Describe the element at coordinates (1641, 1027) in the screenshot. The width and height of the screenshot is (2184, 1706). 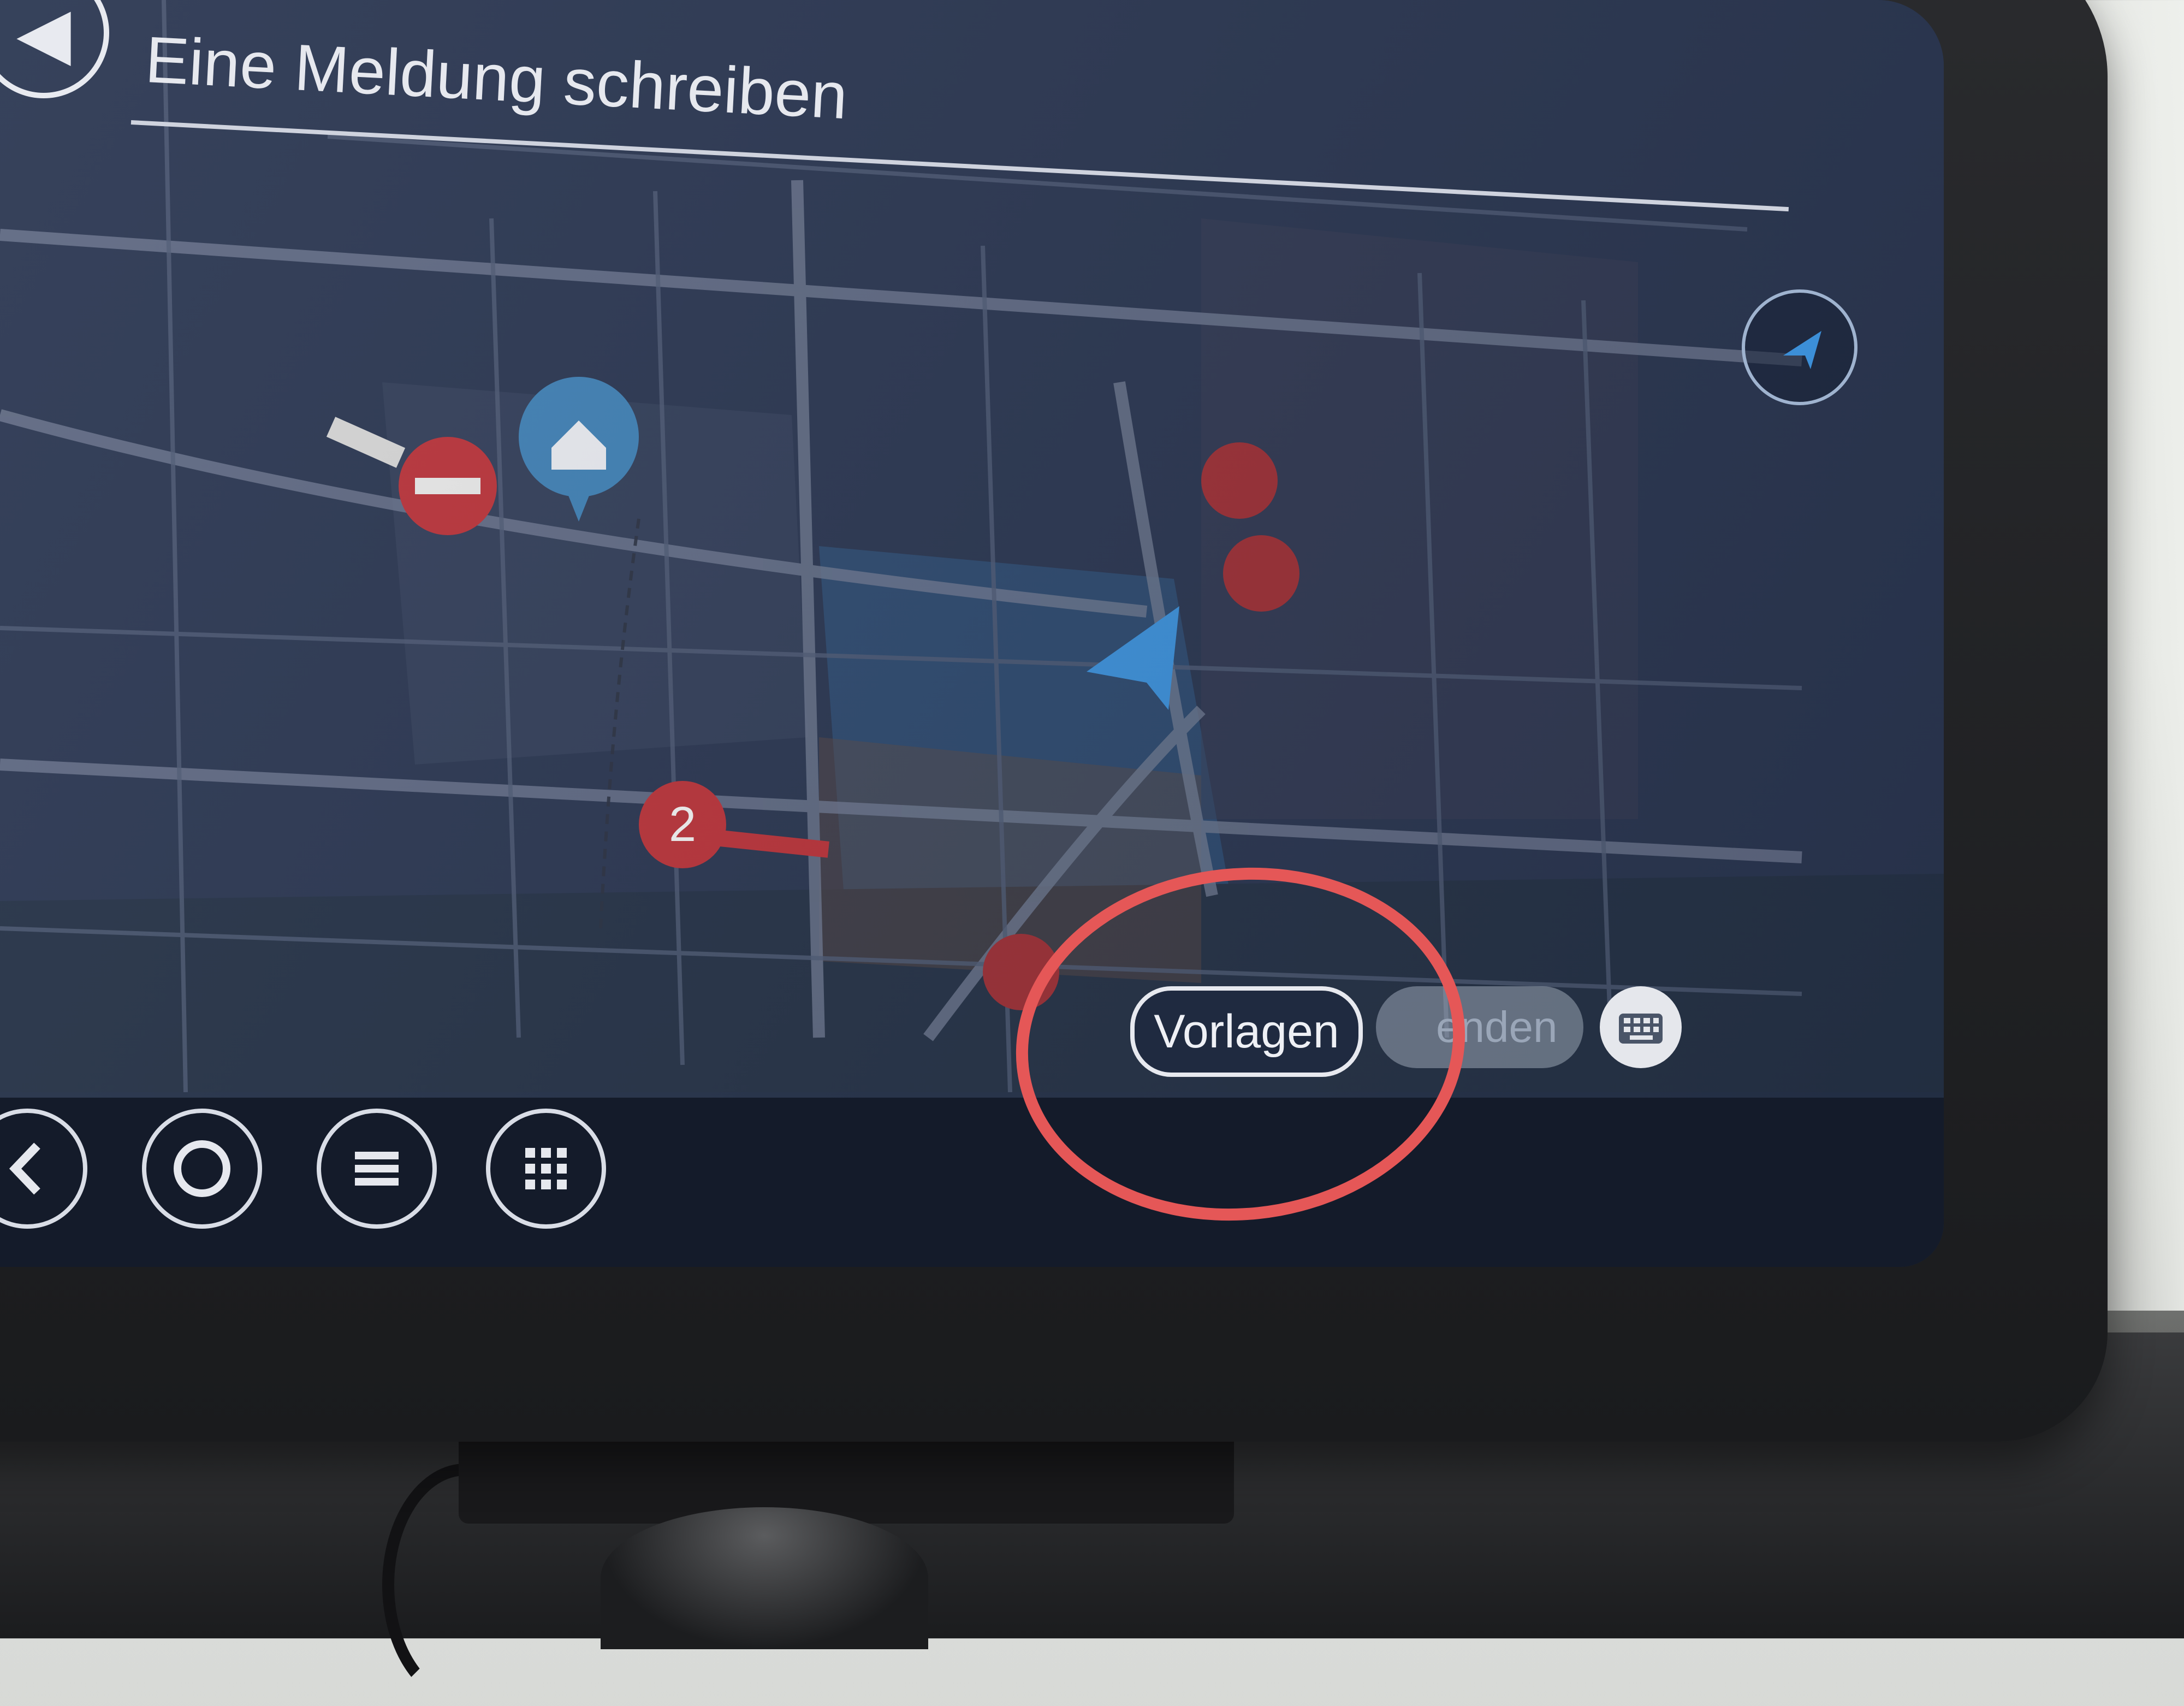
I see `keyboard-icon` at that location.